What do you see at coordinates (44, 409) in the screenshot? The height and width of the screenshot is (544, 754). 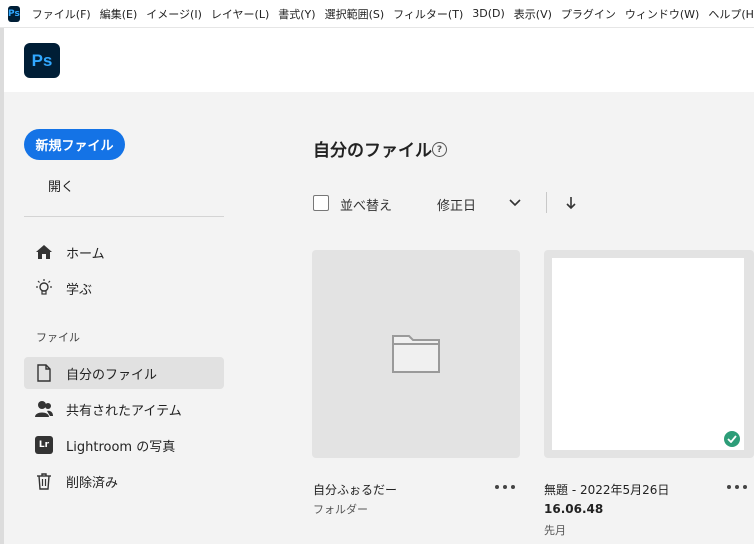 I see `people-icon` at bounding box center [44, 409].